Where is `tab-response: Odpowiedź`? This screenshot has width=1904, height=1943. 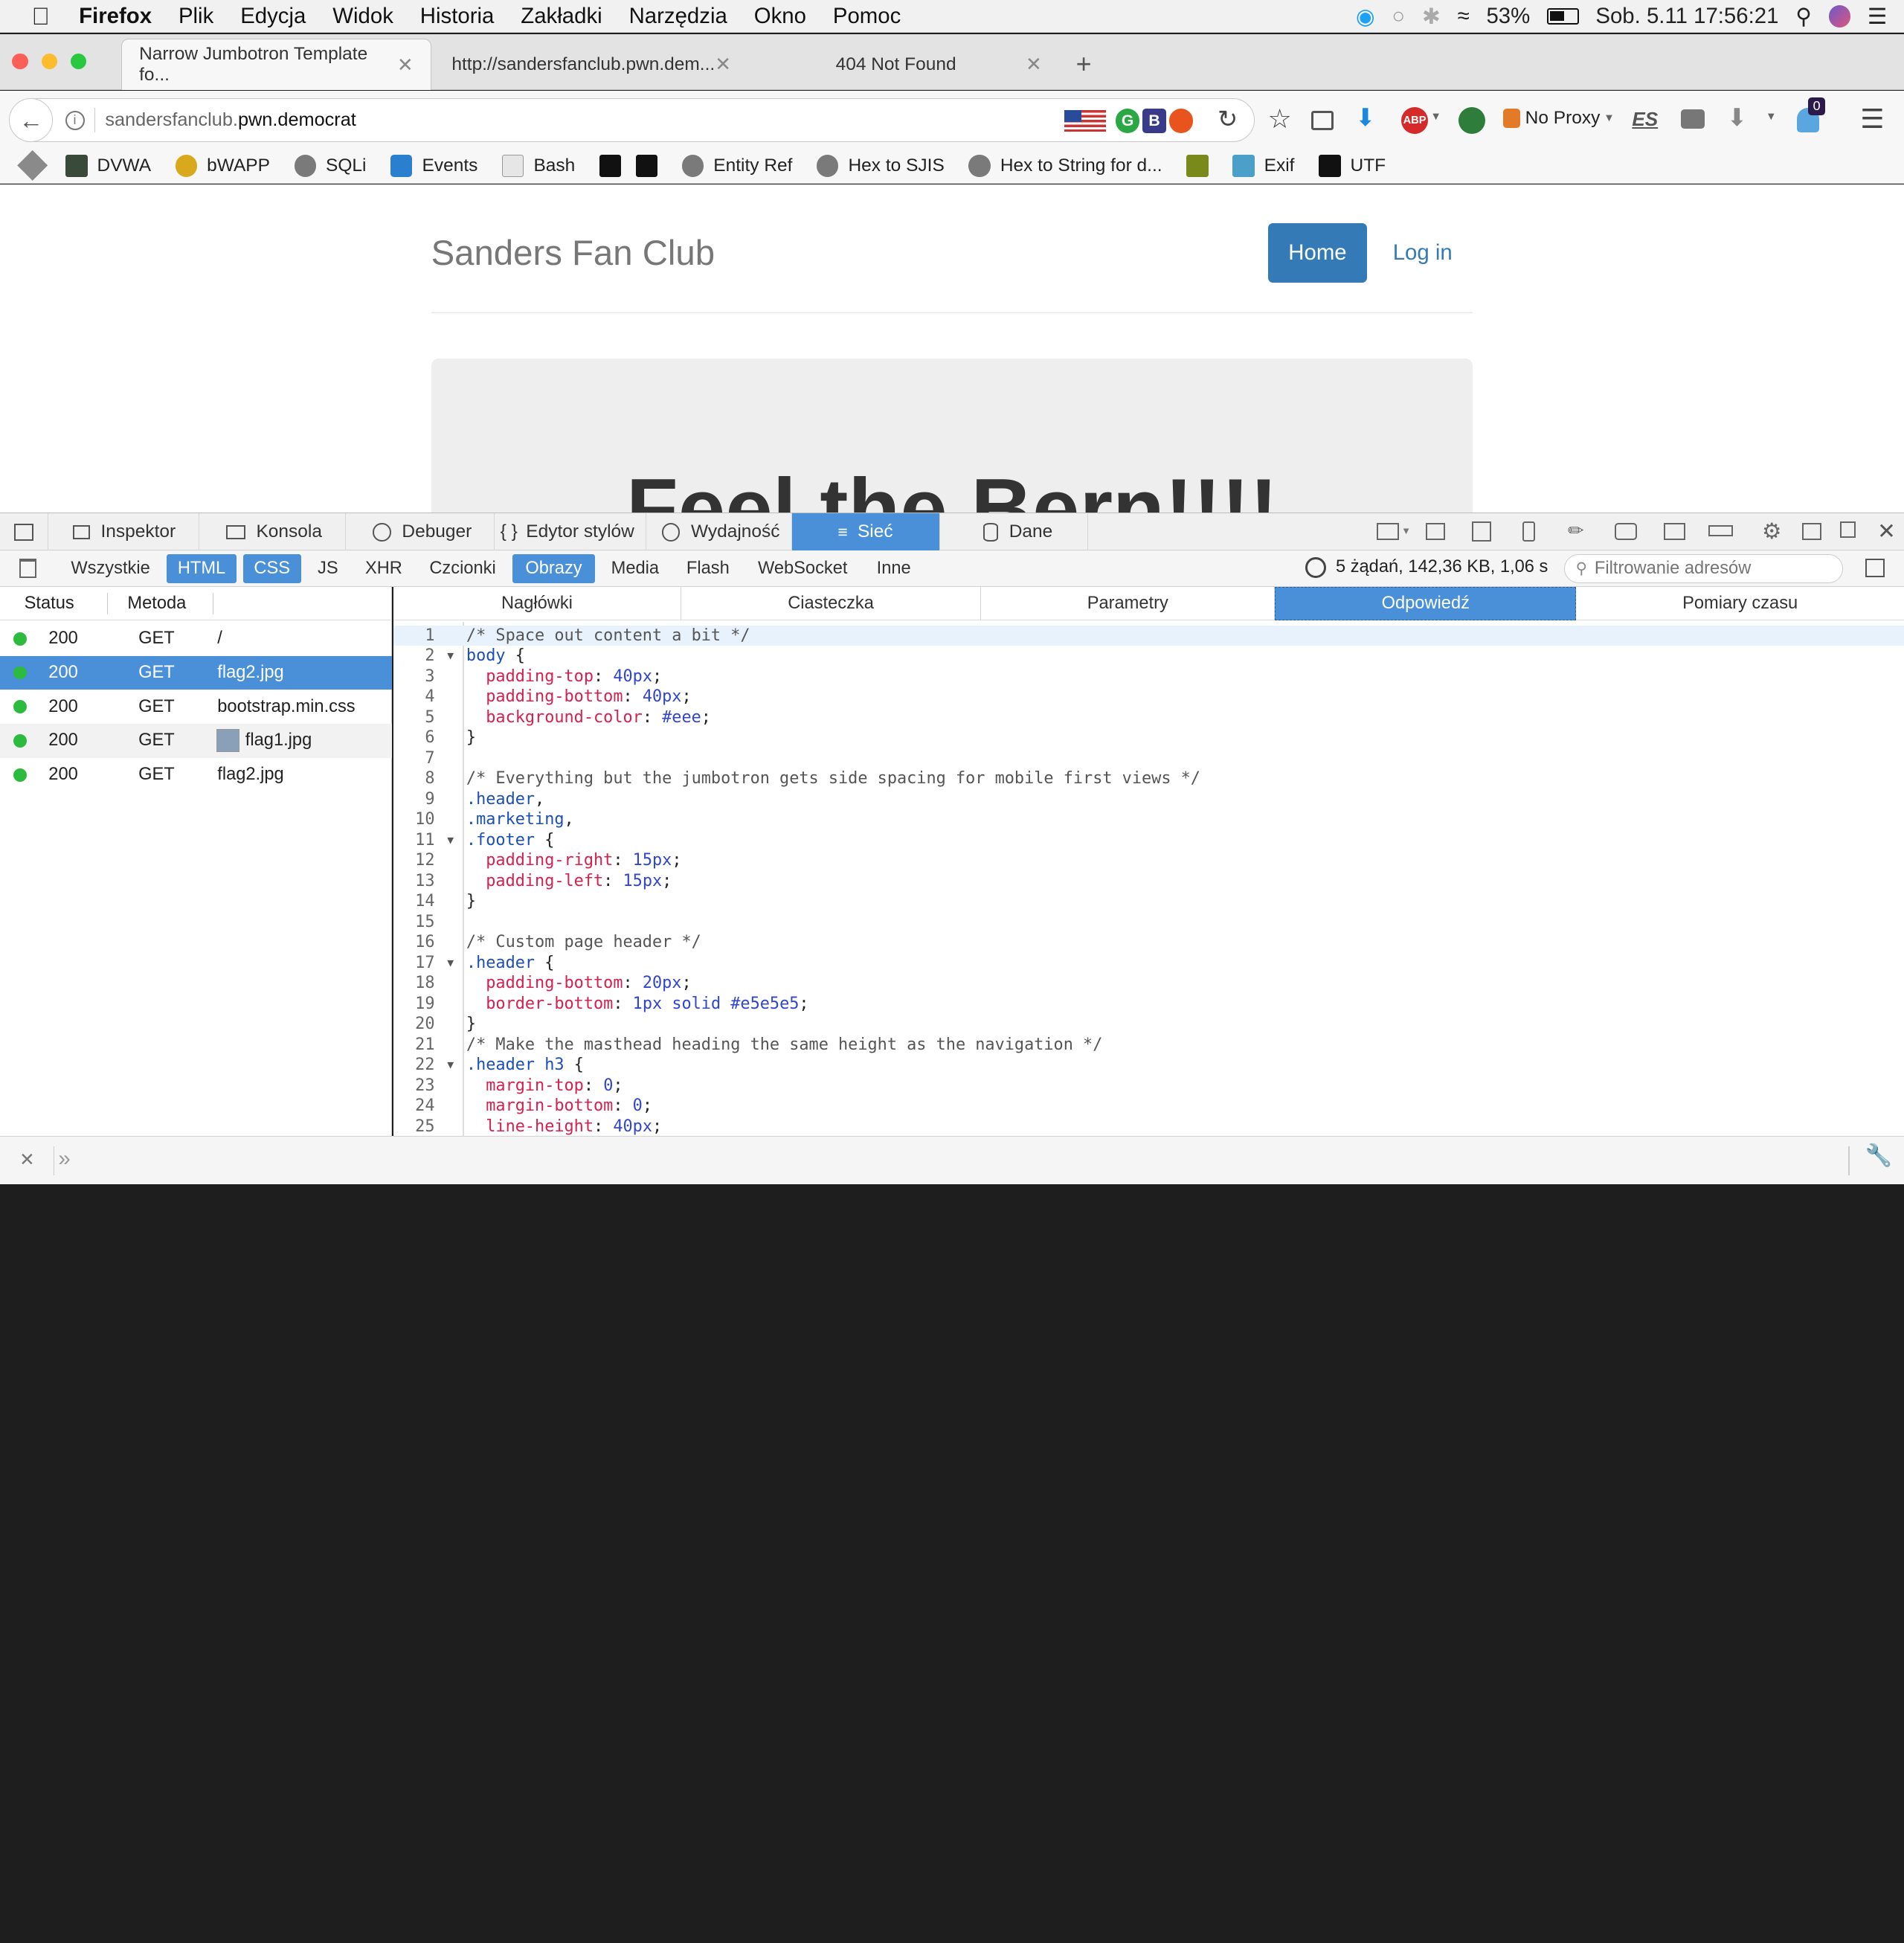 tab-response: Odpowiedź is located at coordinates (1426, 603).